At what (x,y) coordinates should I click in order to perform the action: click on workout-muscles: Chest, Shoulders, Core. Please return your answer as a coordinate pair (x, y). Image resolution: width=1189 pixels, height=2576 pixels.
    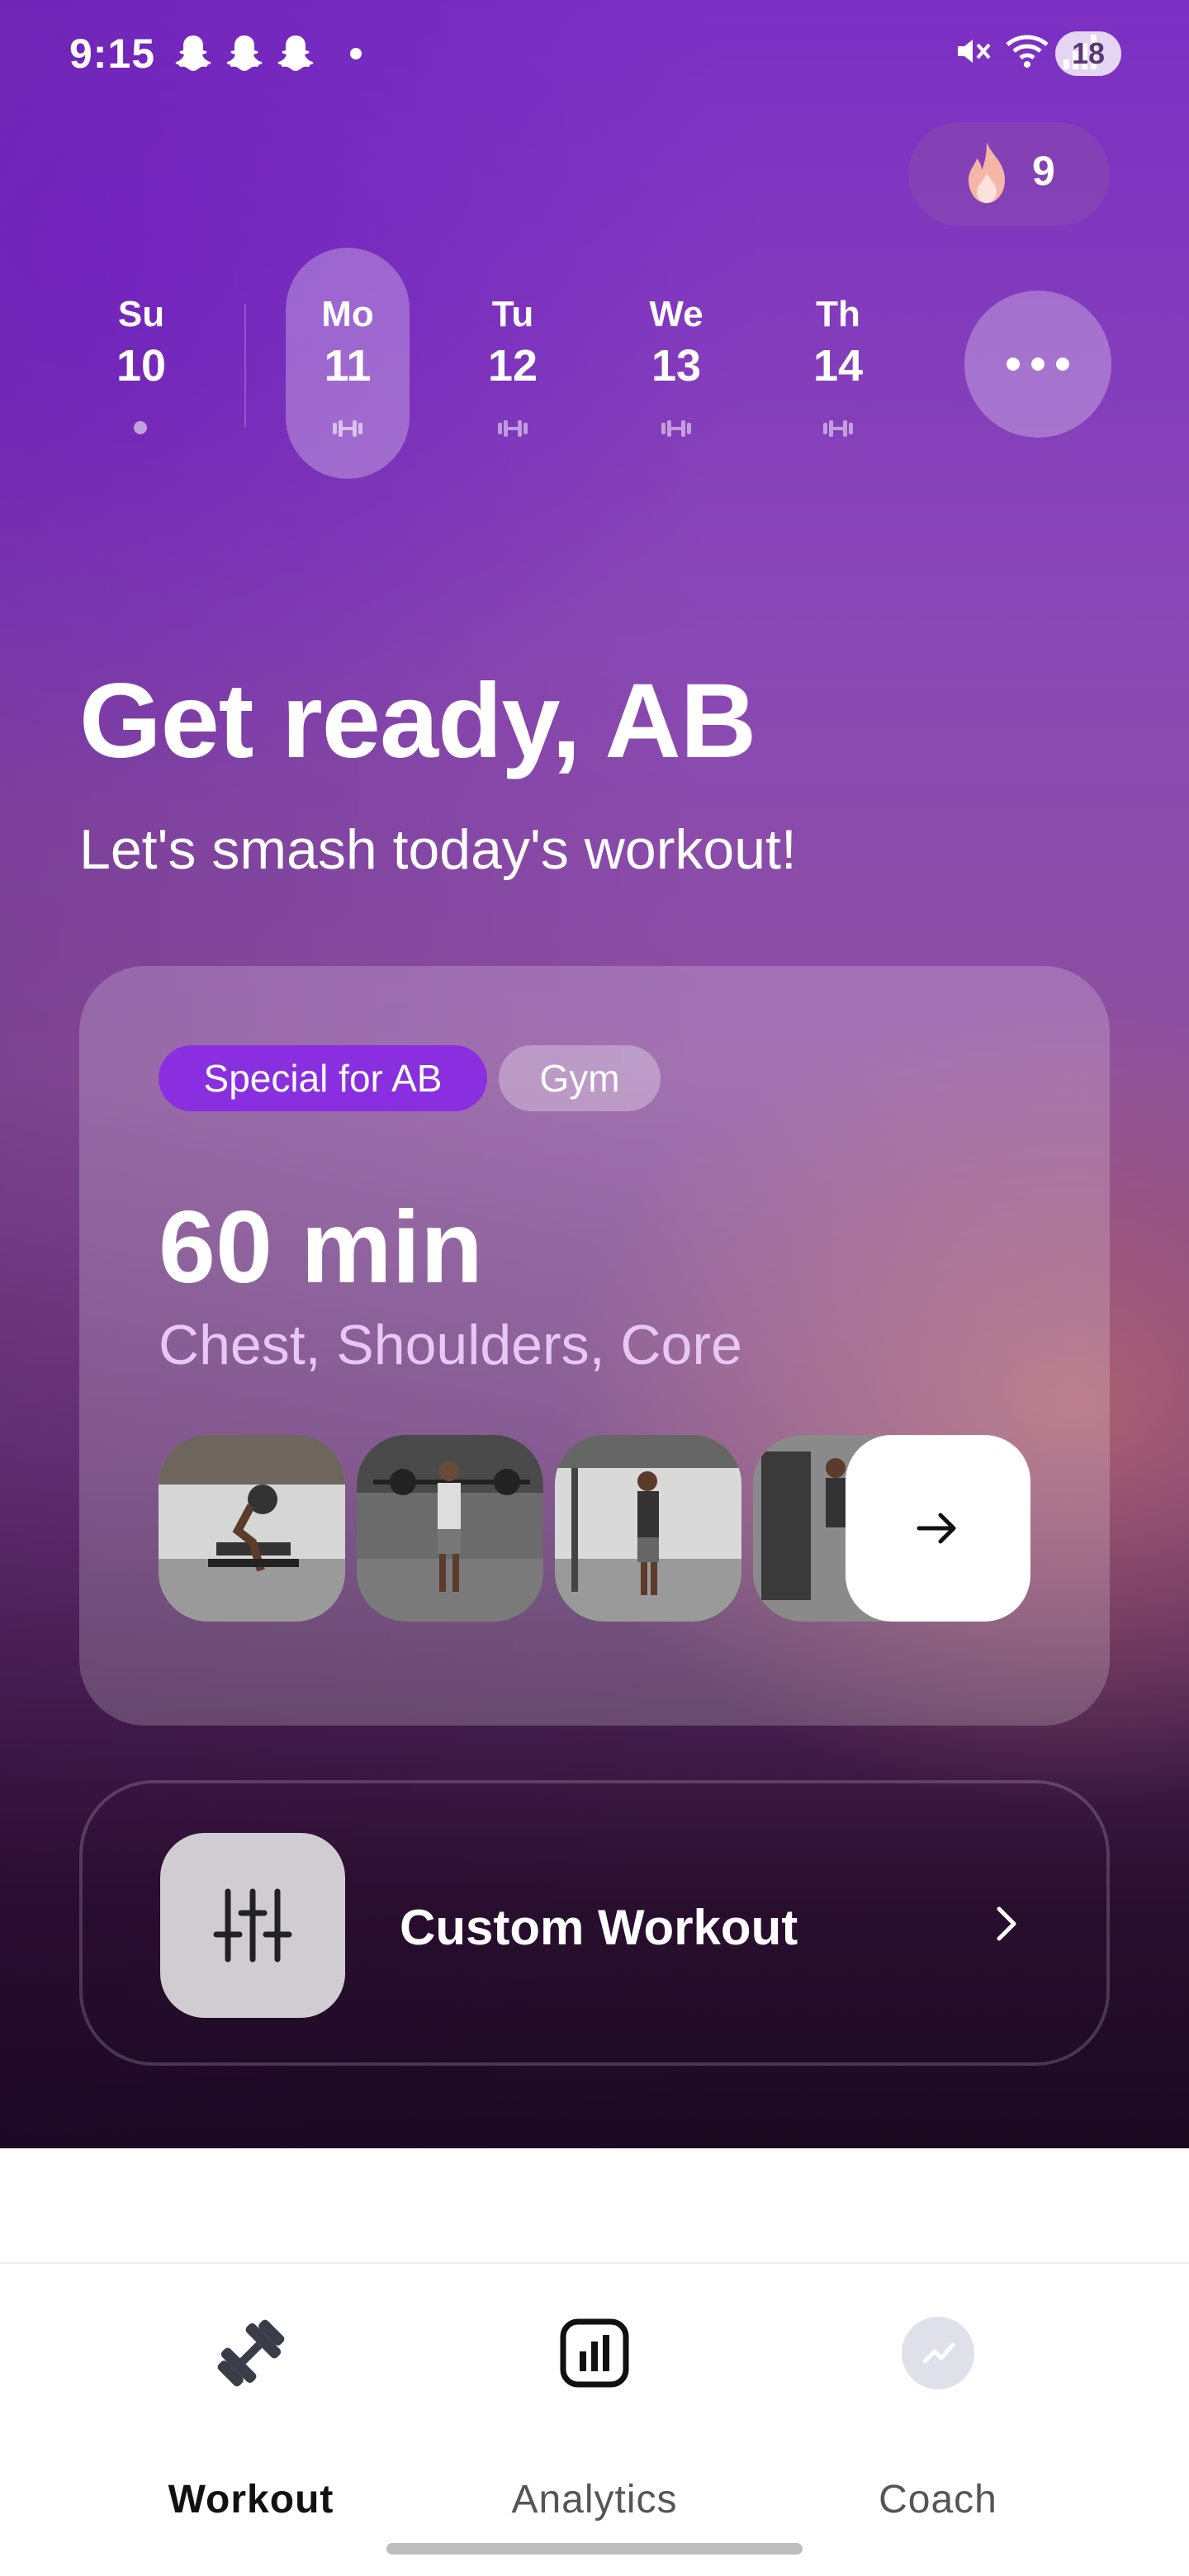
    Looking at the image, I should click on (450, 1345).